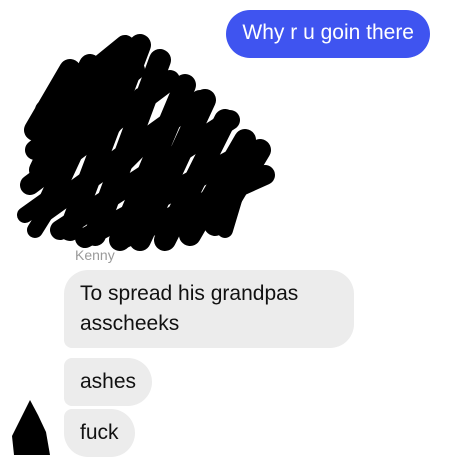  What do you see at coordinates (95, 255) in the screenshot?
I see `sender-name: Kenny` at bounding box center [95, 255].